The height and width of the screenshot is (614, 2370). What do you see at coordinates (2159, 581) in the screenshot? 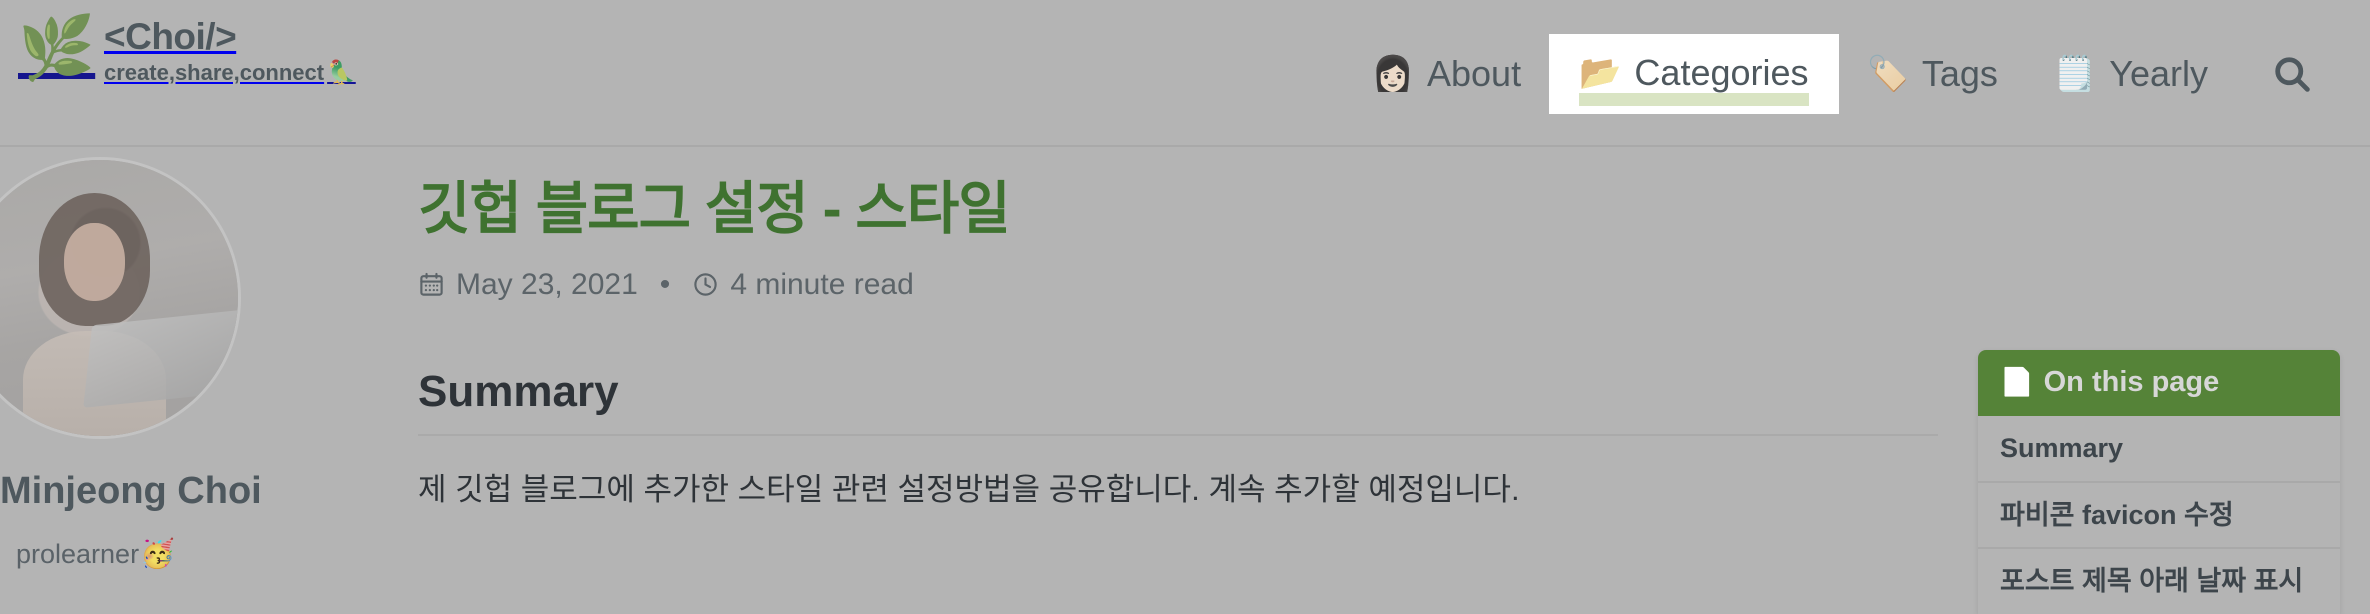
I see `toc-item: 포스트 제목 아래 날짜 표시` at bounding box center [2159, 581].